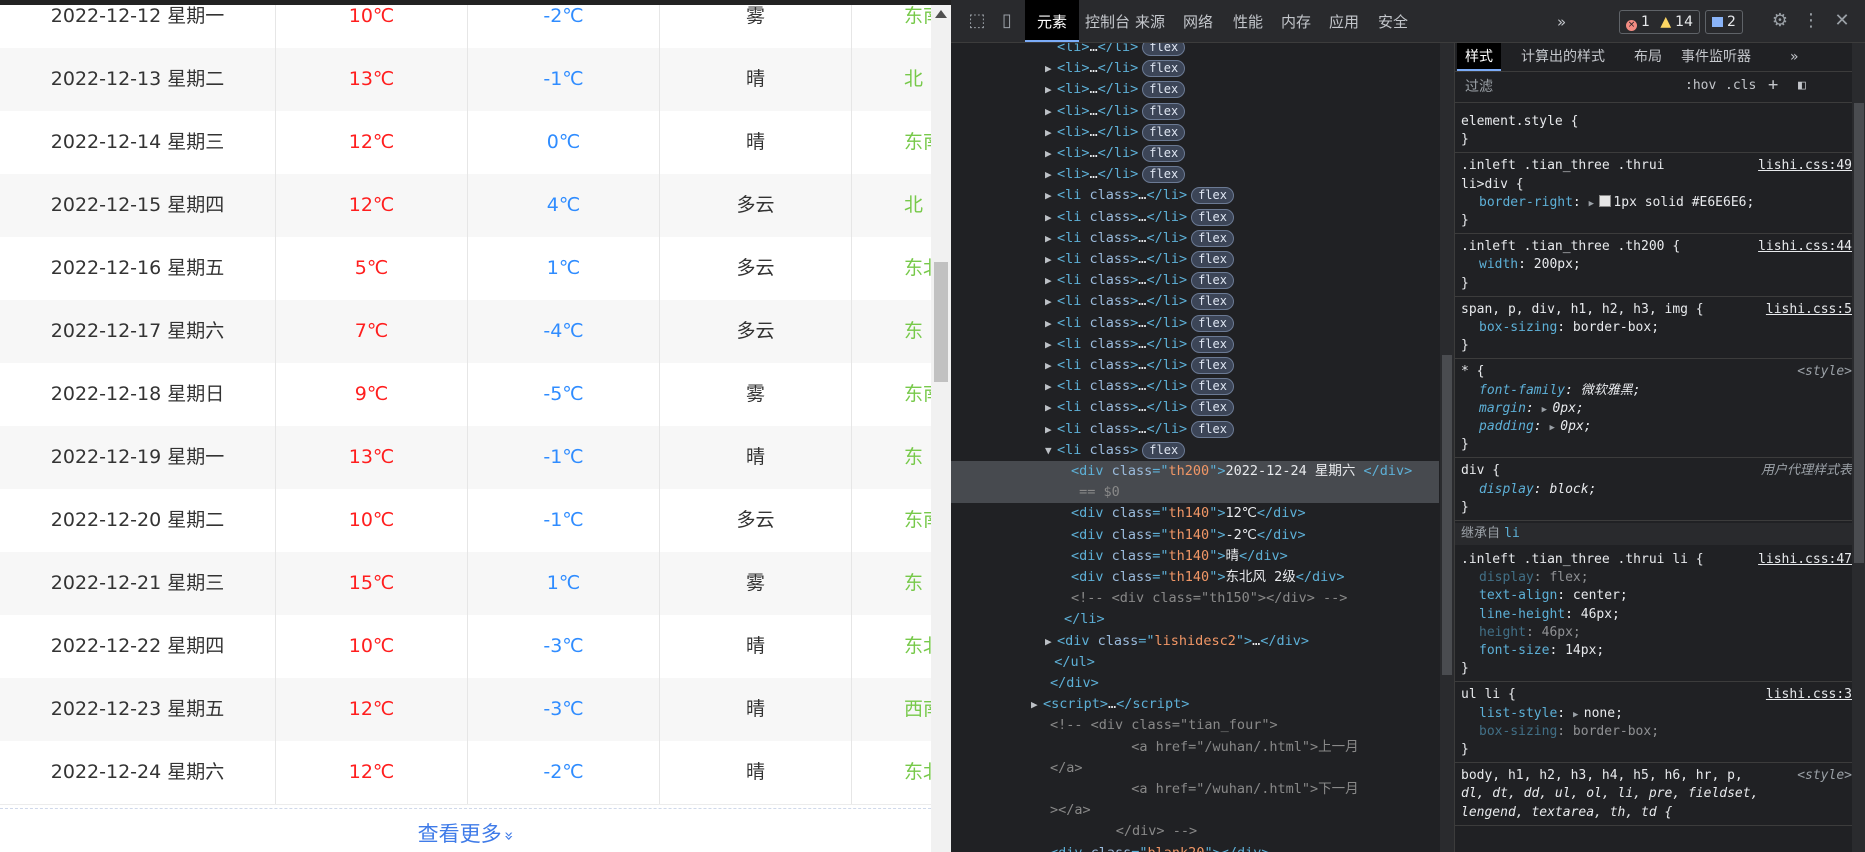 The height and width of the screenshot is (852, 1865). Describe the element at coordinates (465, 830) in the screenshot. I see `view-more-link: 查看更多»` at that location.